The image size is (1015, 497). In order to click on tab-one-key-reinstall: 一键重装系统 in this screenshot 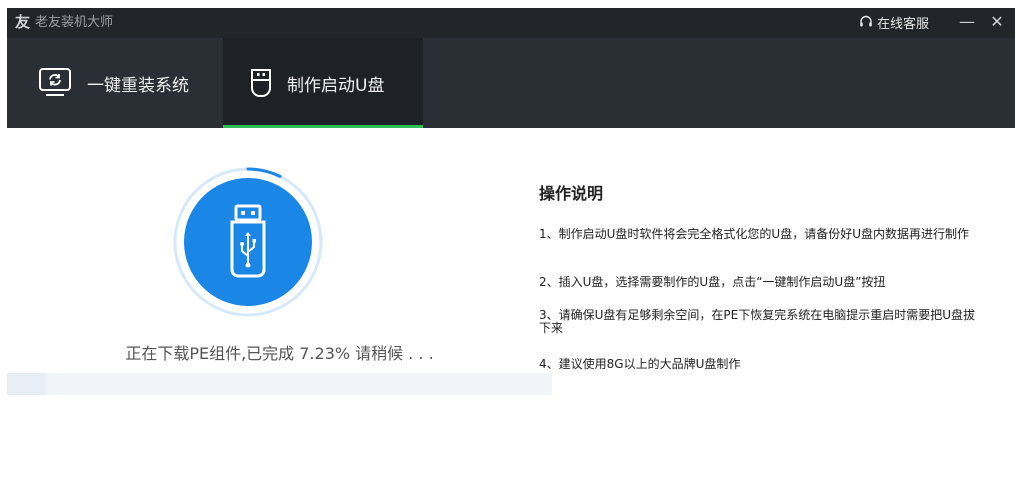, I will do `click(129, 83)`.